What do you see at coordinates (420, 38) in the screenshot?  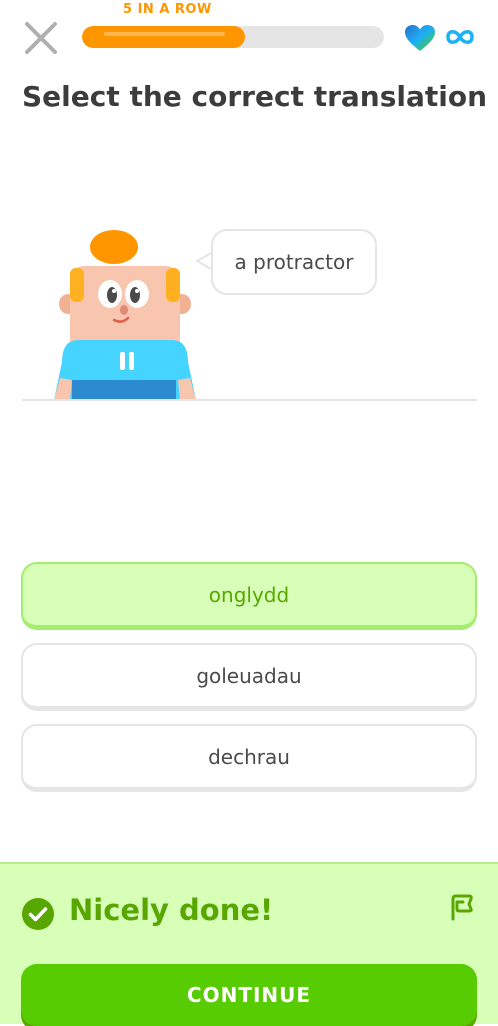 I see `heart-icon` at bounding box center [420, 38].